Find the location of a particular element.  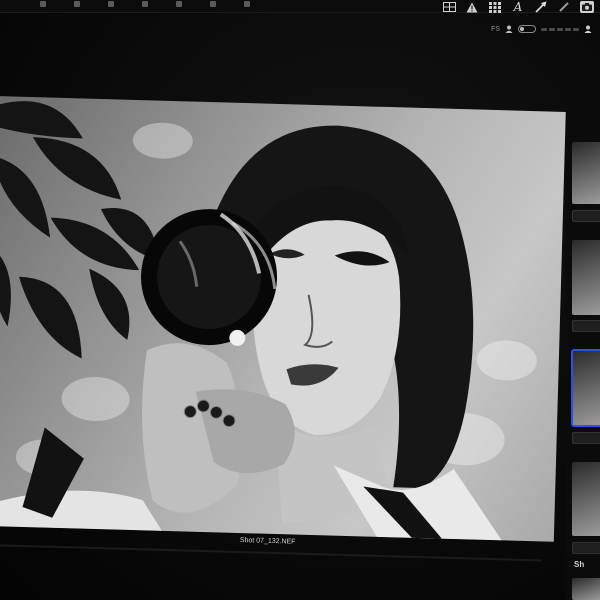

text-tool-label: A is located at coordinates (518, 7).